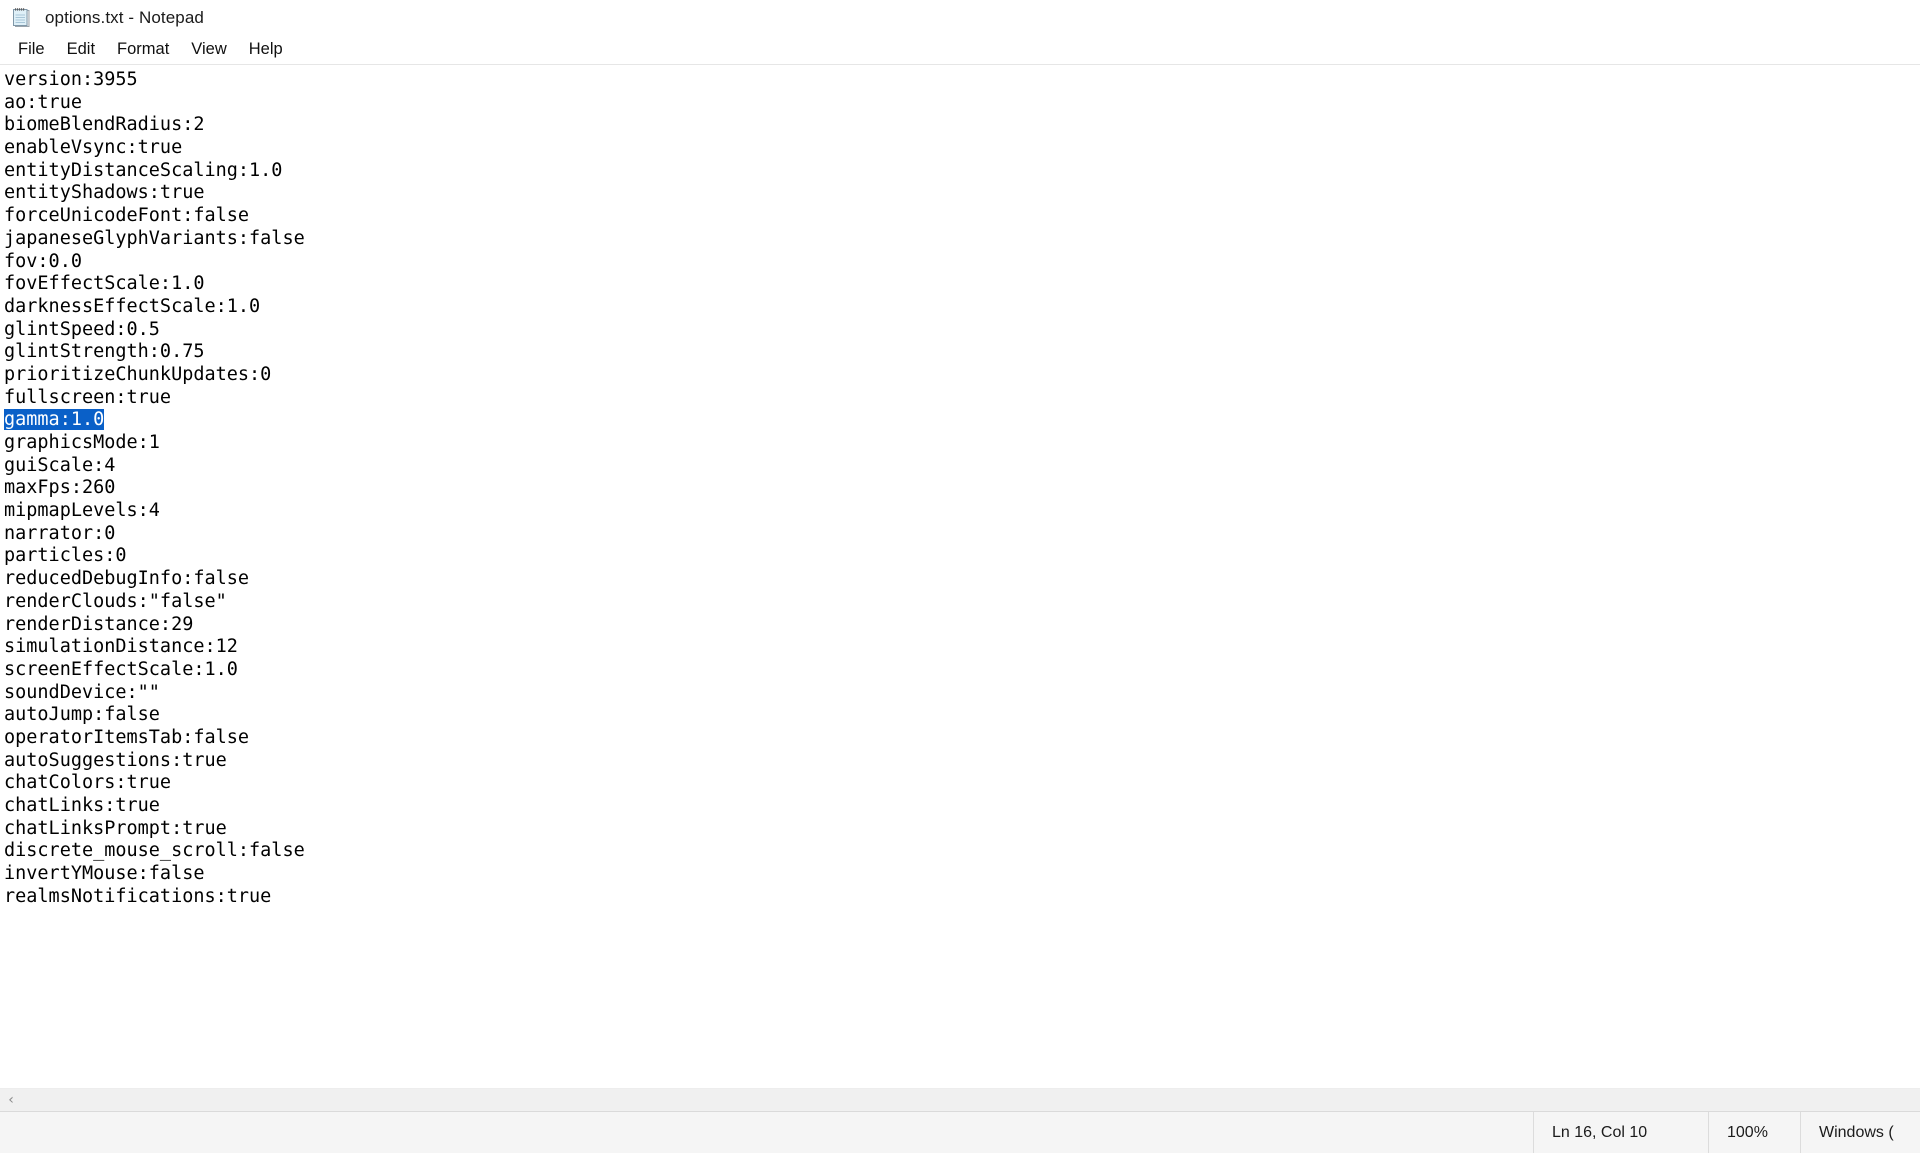 This screenshot has width=1920, height=1153. I want to click on horizontal-scrollbar-thumb, so click(895, 1100).